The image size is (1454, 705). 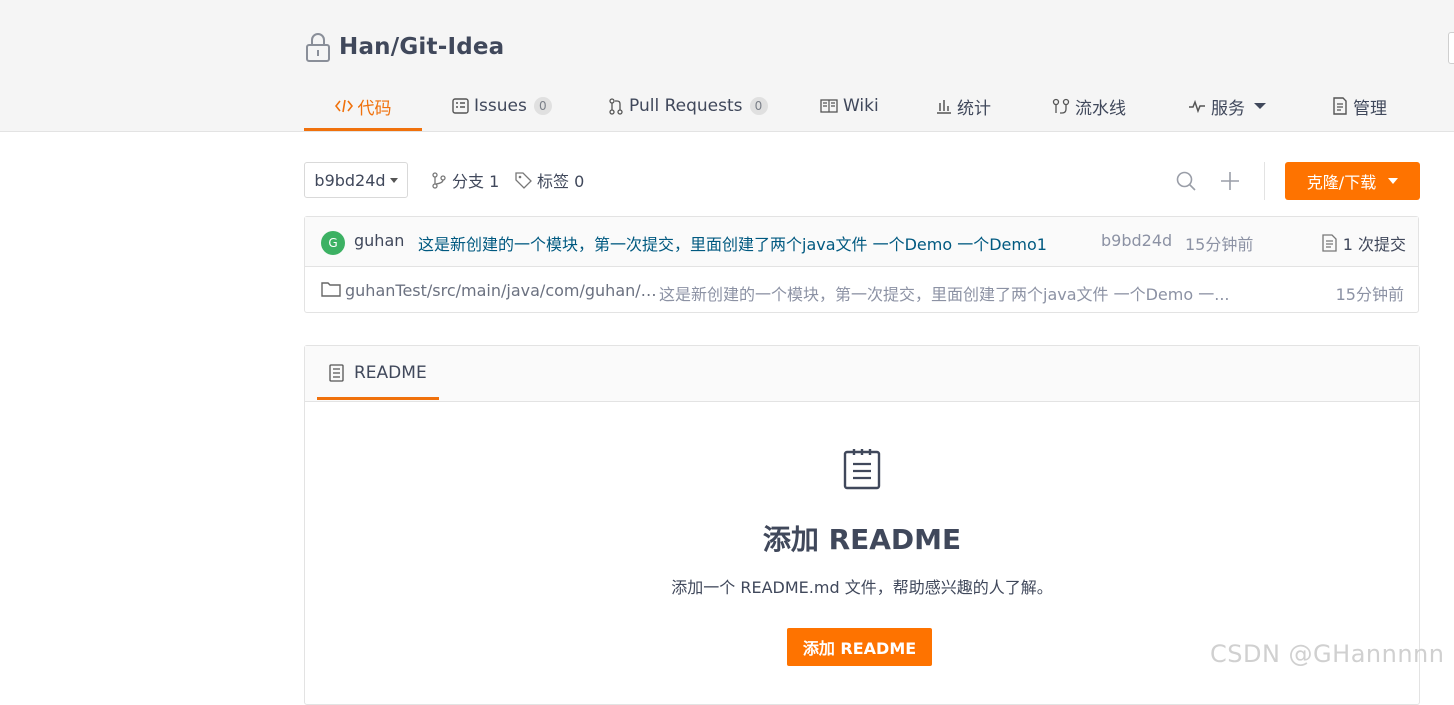 I want to click on branch-select: b9bd24d, so click(x=356, y=180).